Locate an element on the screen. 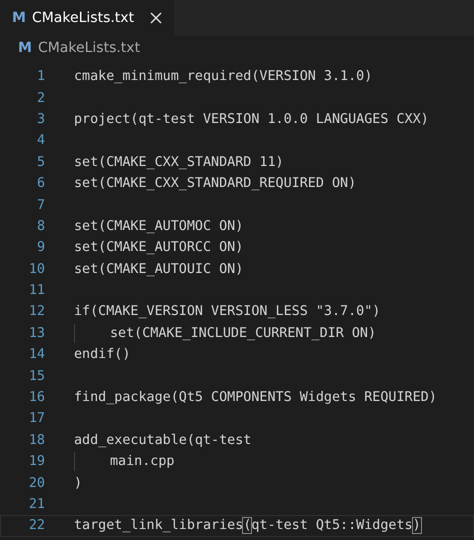 This screenshot has width=474, height=540. line-number: 21 is located at coordinates (36, 504).